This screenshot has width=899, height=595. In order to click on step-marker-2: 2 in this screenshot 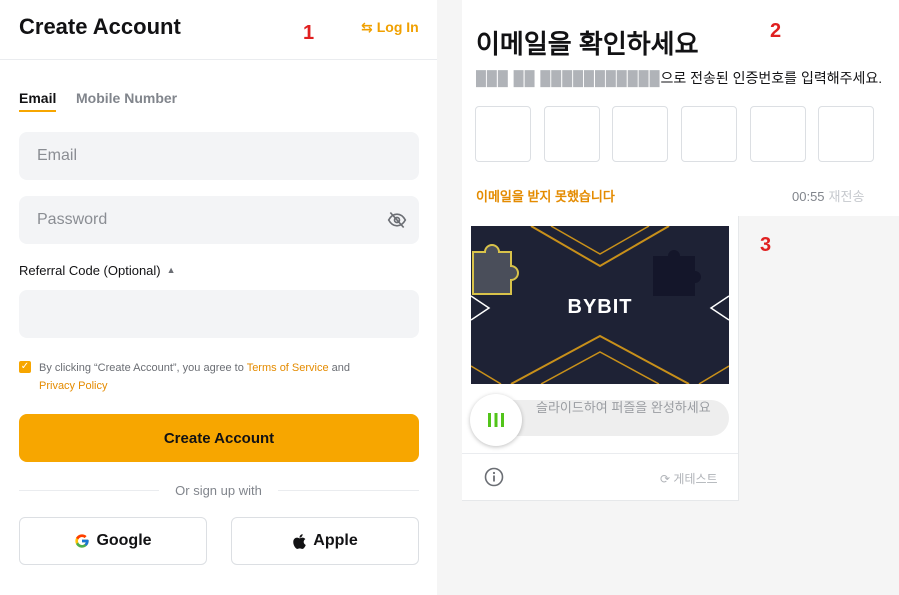, I will do `click(776, 31)`.